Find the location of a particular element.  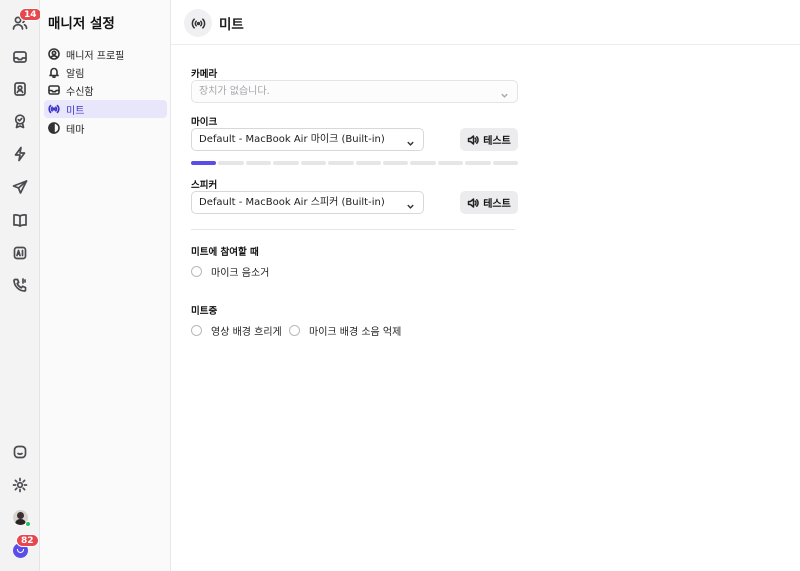

mic-level-meter is located at coordinates (355, 163).